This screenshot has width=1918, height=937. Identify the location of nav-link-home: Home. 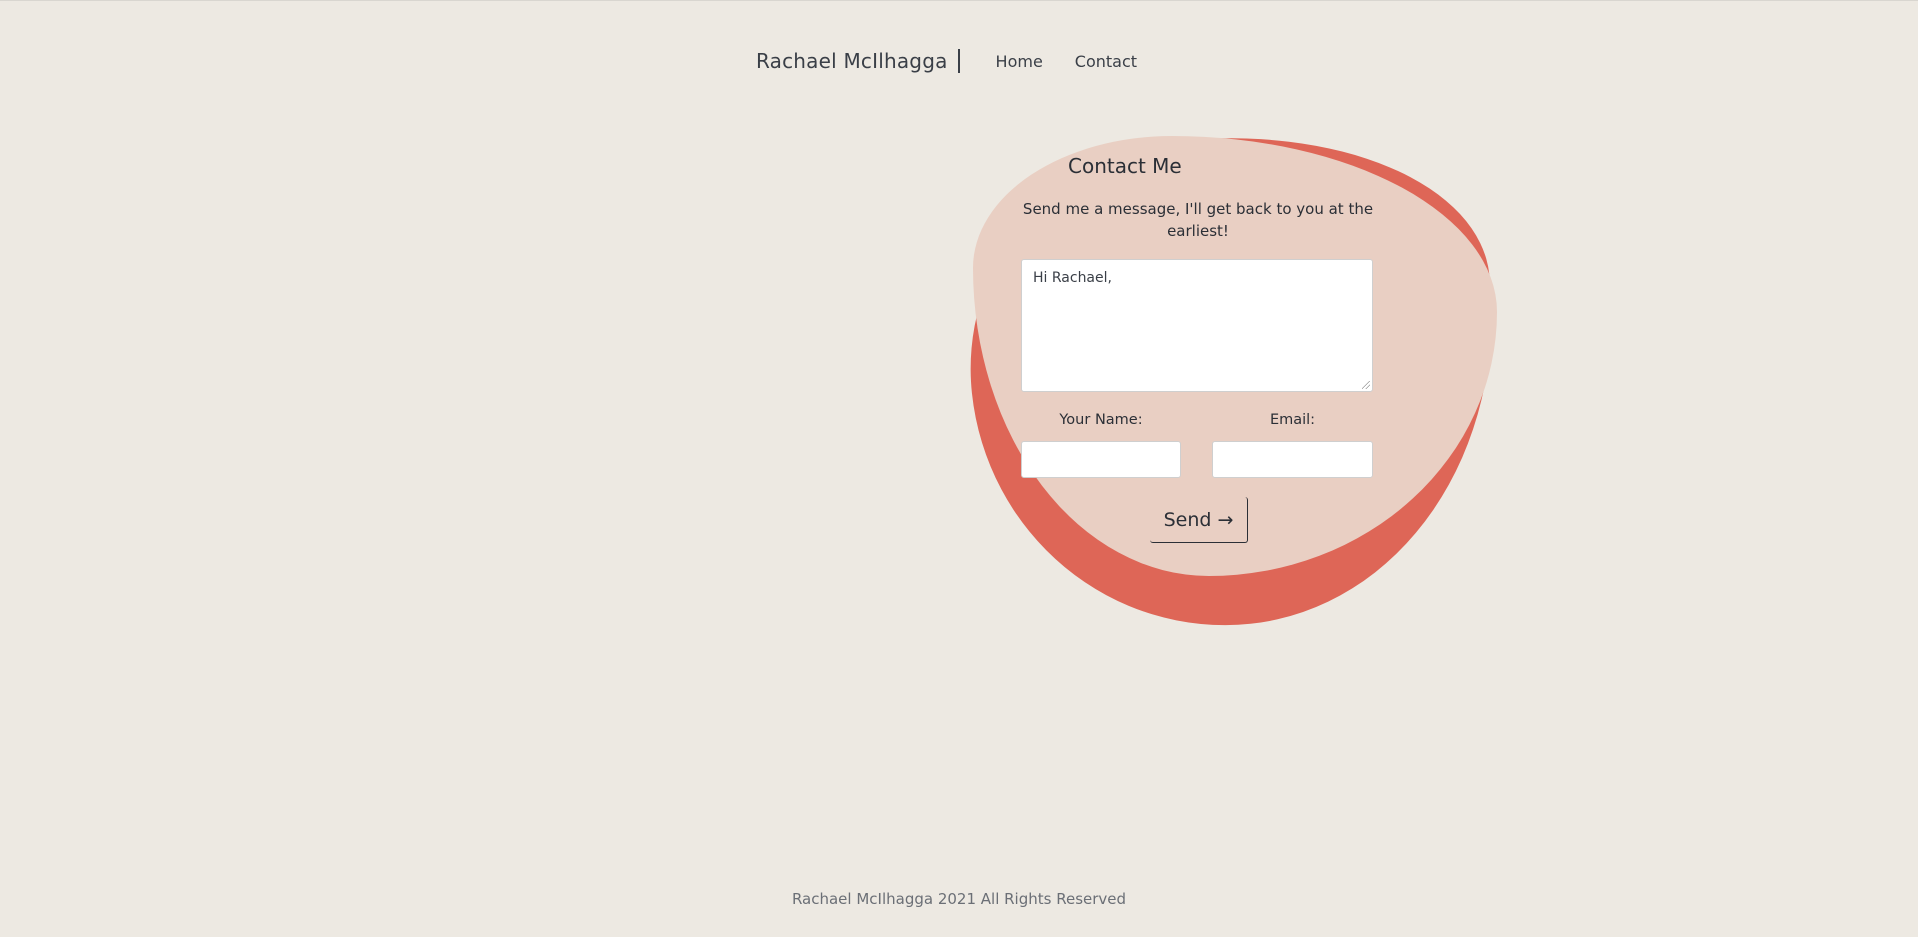
(1019, 61).